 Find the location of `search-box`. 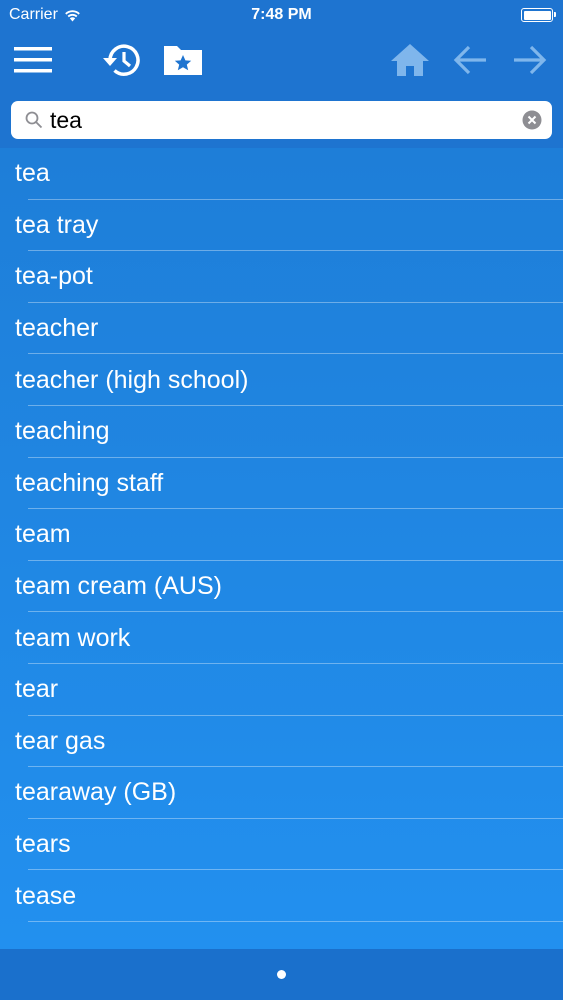

search-box is located at coordinates (281, 120).